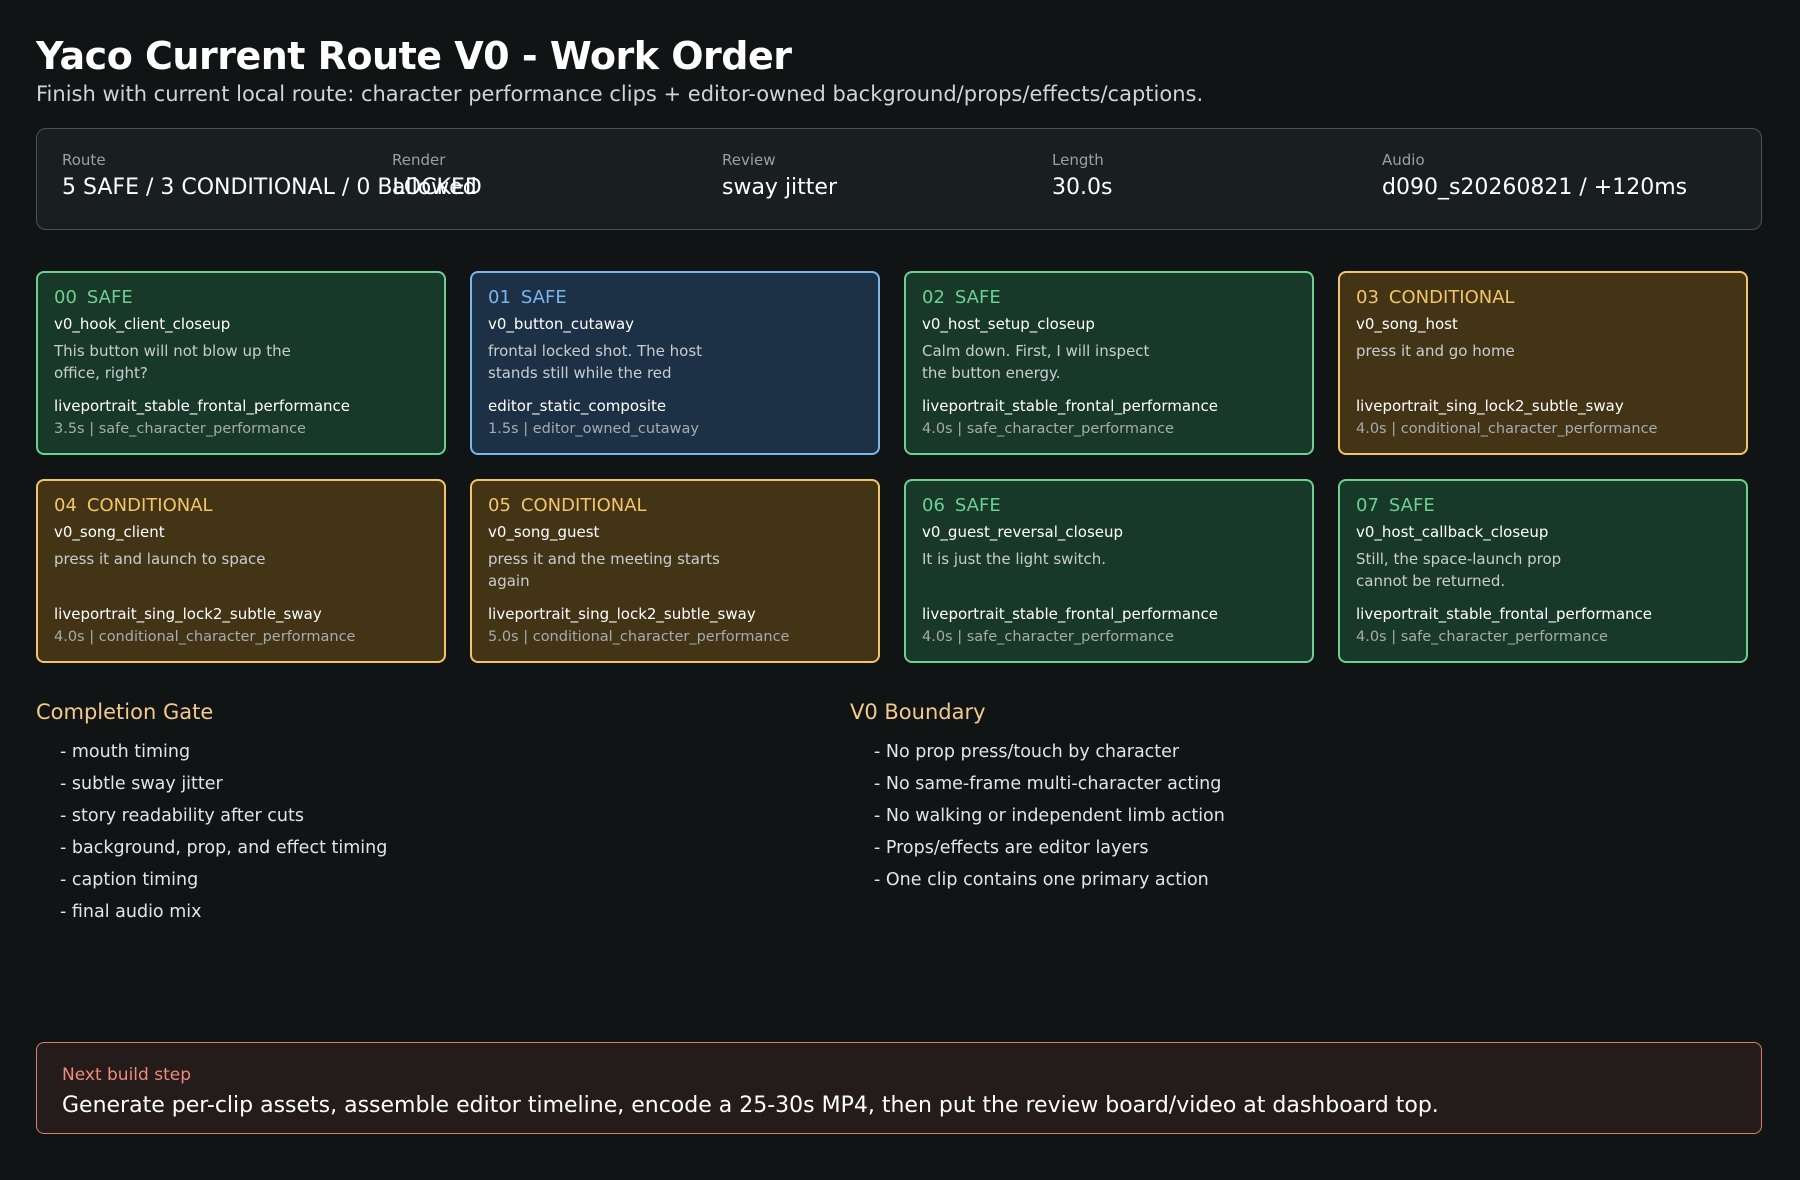 This screenshot has height=1180, width=1800. I want to click on summary-length-value: 30.0s, so click(1082, 187).